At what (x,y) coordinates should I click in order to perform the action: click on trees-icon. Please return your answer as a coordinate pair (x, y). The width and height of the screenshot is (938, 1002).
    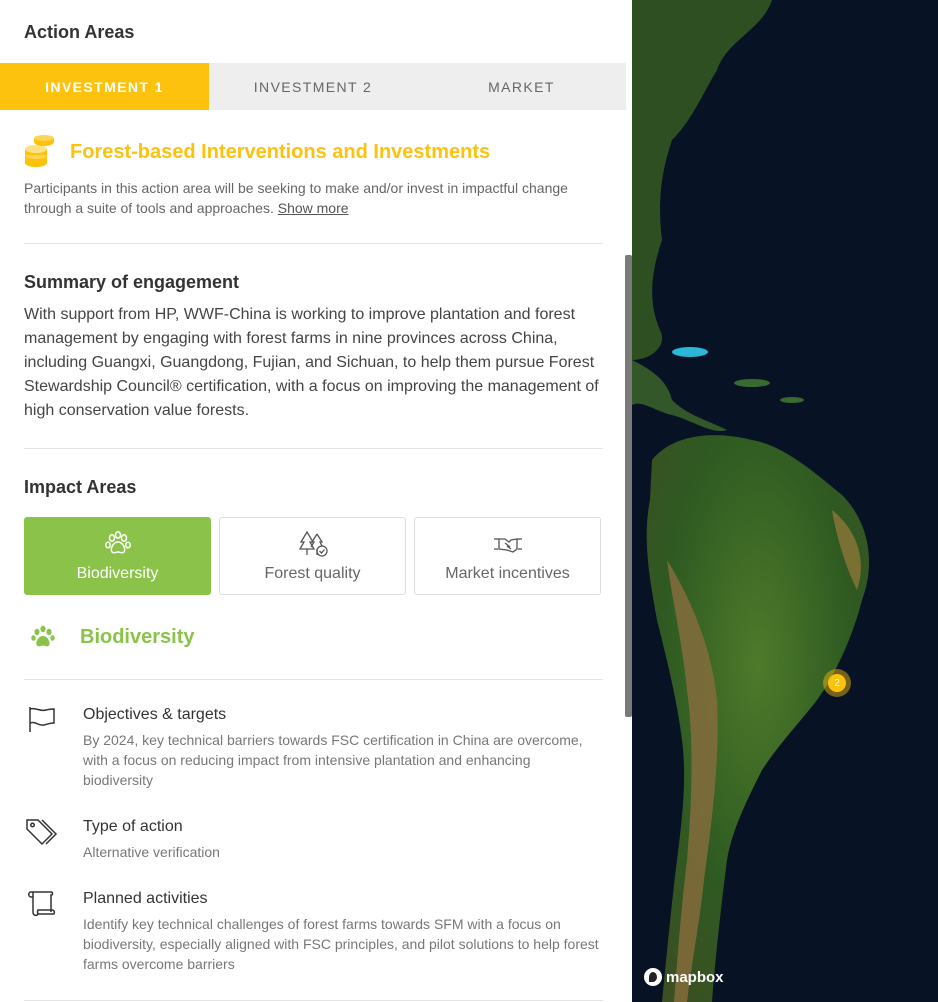
    Looking at the image, I should click on (313, 543).